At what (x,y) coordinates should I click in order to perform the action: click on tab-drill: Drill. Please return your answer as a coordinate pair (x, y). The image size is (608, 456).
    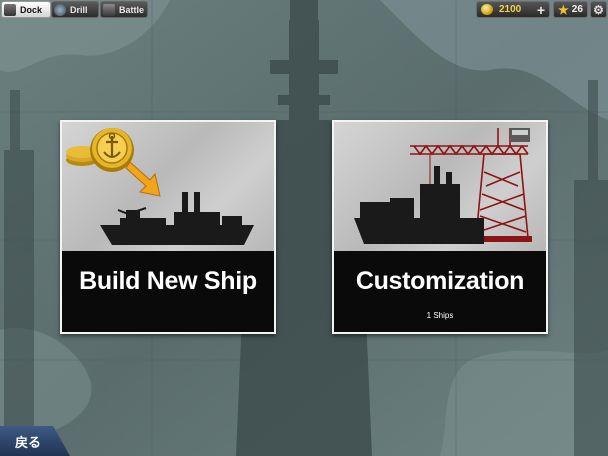
    Looking at the image, I should click on (75, 9).